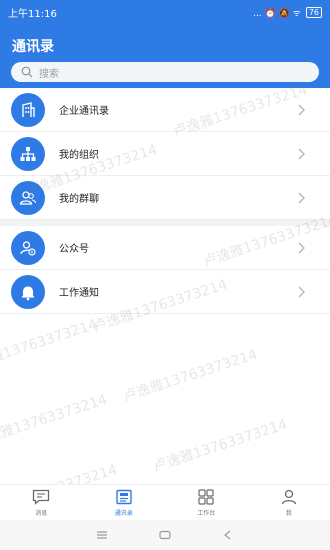 The image size is (330, 550). What do you see at coordinates (165, 248) in the screenshot?
I see `list-item-official-accounts: 公众号` at bounding box center [165, 248].